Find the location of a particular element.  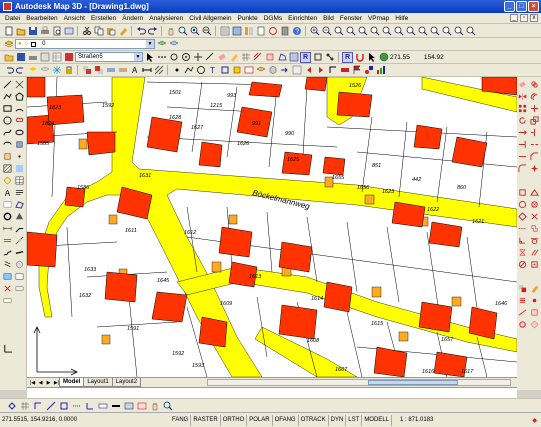

move-icon is located at coordinates (534, 108).